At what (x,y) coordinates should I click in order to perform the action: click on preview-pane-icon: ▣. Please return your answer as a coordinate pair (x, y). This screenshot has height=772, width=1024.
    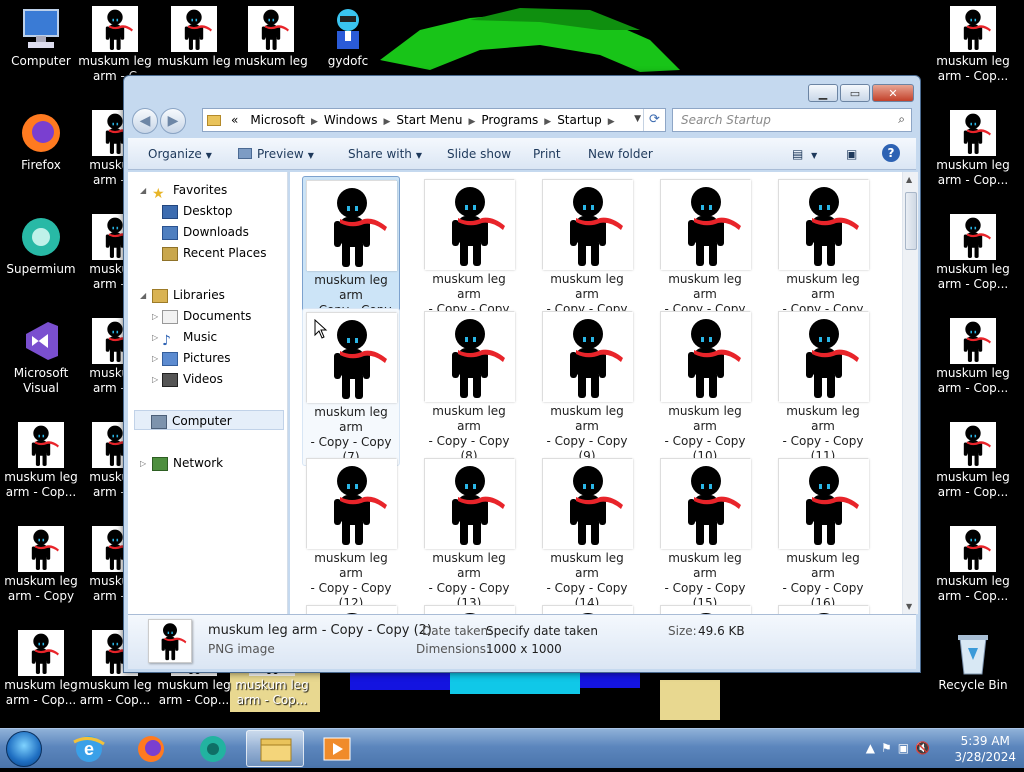
    Looking at the image, I should click on (851, 154).